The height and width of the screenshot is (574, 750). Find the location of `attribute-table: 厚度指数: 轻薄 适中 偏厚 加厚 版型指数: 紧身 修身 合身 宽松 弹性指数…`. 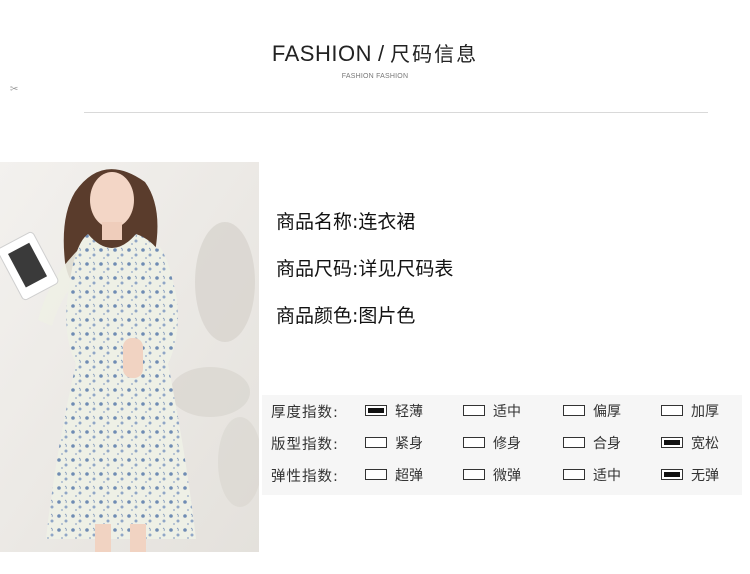

attribute-table: 厚度指数: 轻薄 适中 偏厚 加厚 版型指数: 紧身 修身 合身 宽松 弹性指数… is located at coordinates (502, 445).